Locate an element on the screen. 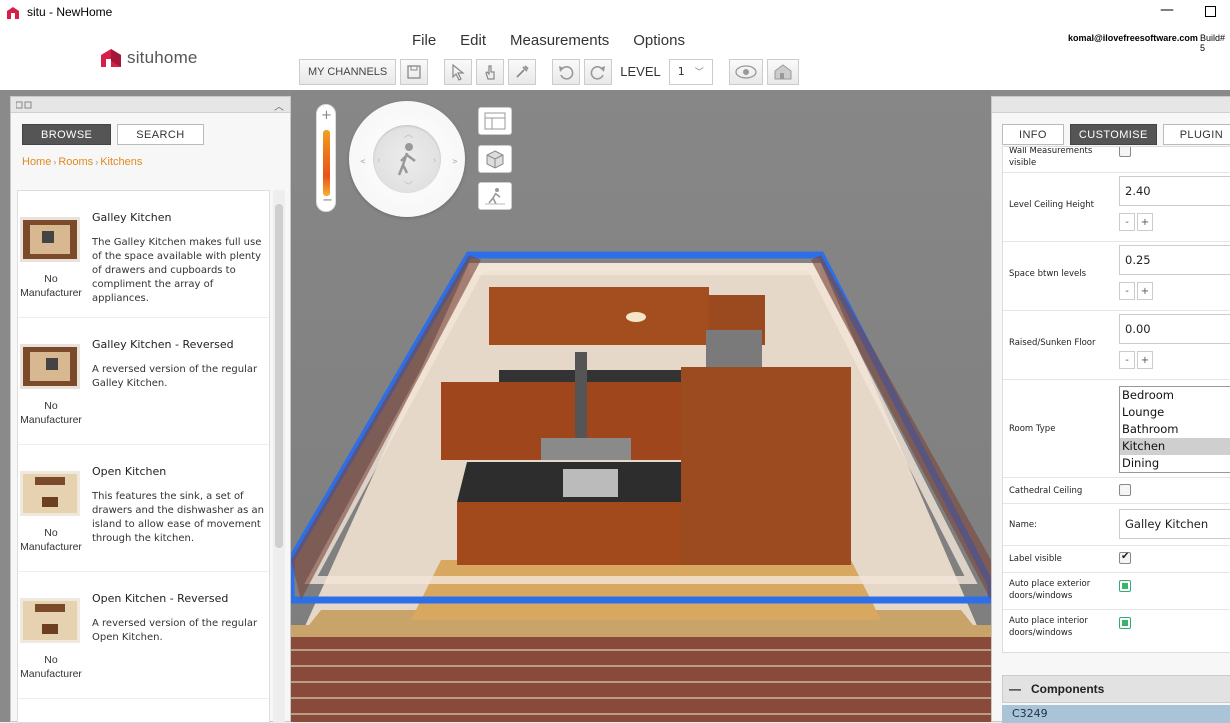 The height and width of the screenshot is (723, 1230). prop-label: Room Type is located at coordinates (1032, 429).